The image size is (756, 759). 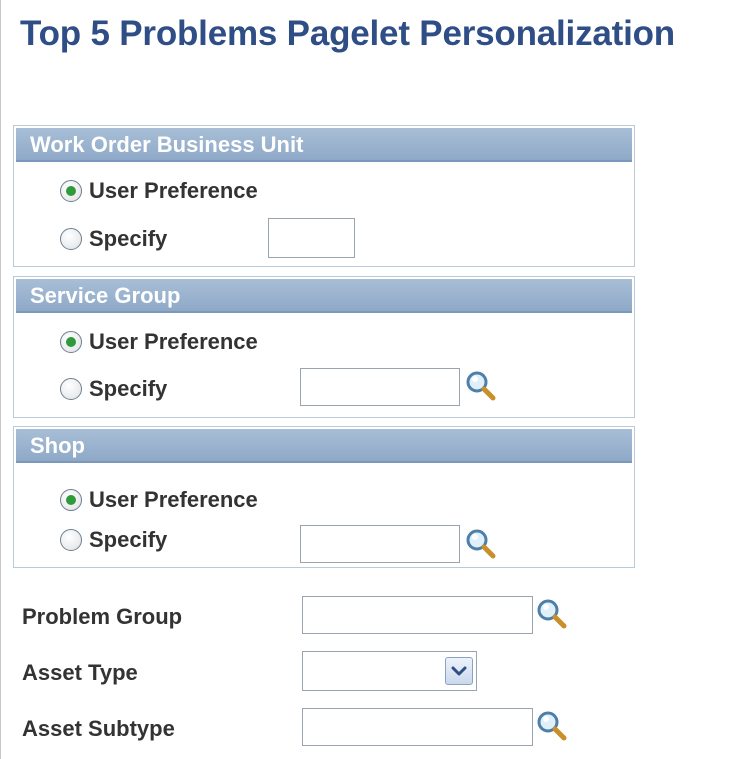 What do you see at coordinates (324, 145) in the screenshot?
I see `group-header: Work Order Business Unit` at bounding box center [324, 145].